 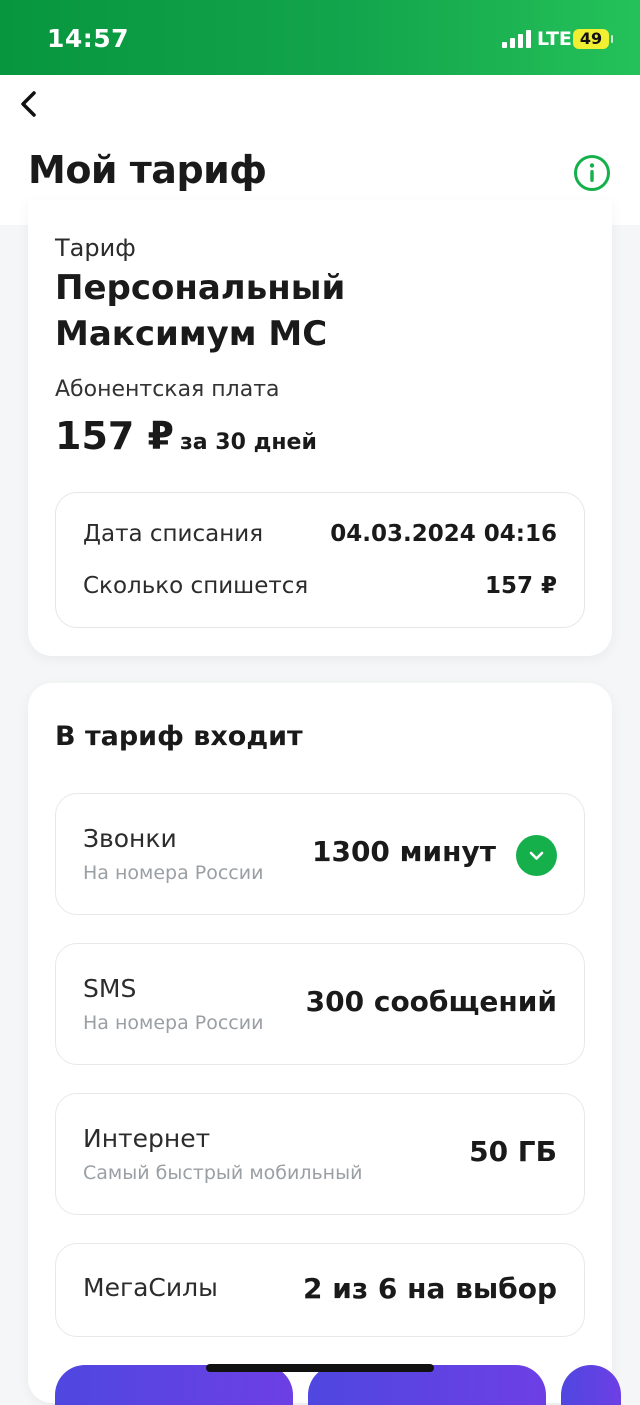 What do you see at coordinates (403, 851) in the screenshot?
I see `item-value: 1300 минут` at bounding box center [403, 851].